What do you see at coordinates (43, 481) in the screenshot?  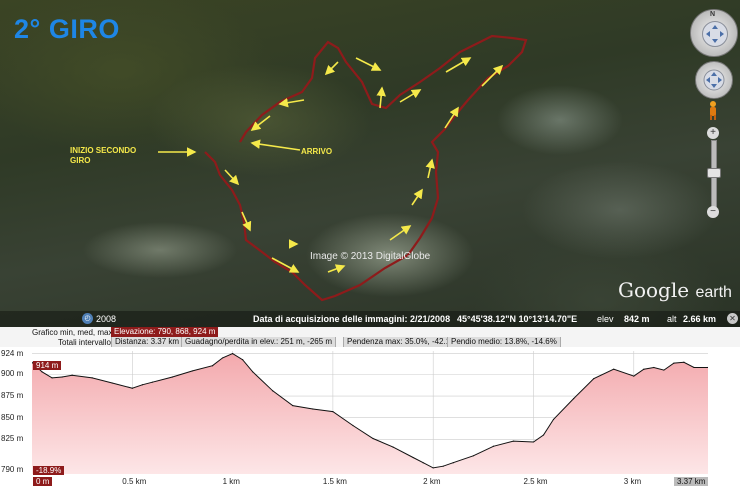 I see `start-distance-badge: 0 m` at bounding box center [43, 481].